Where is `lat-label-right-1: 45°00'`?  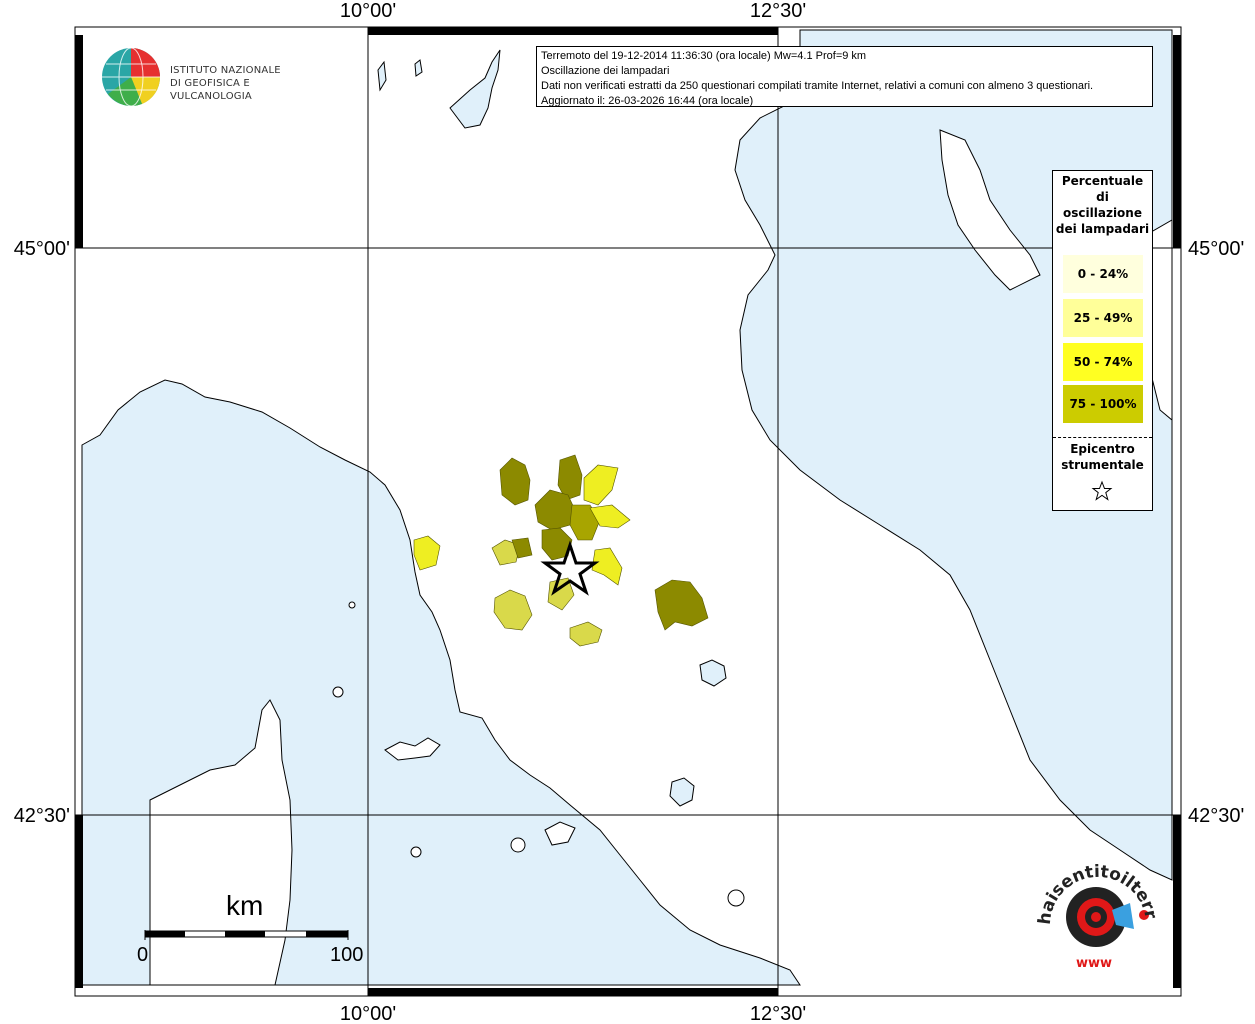 lat-label-right-1: 45°00' is located at coordinates (1216, 249).